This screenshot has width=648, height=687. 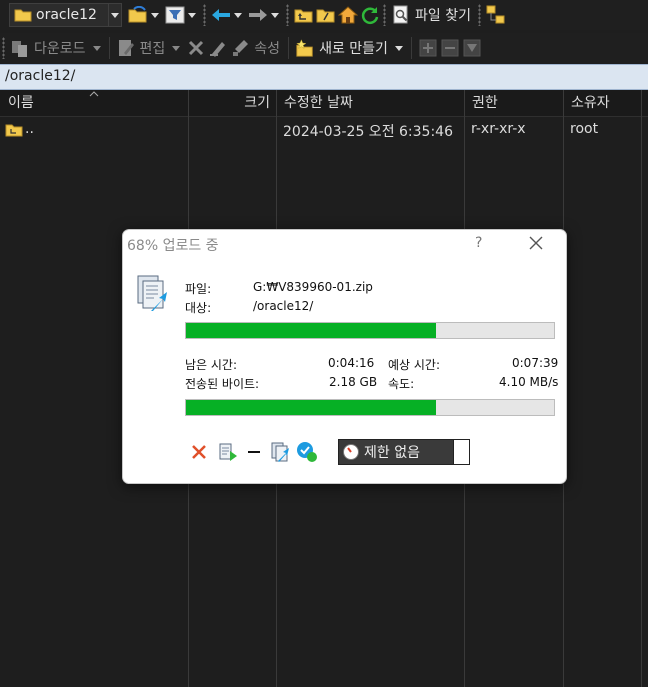 I want to click on check-complete-icon, so click(x=307, y=452).